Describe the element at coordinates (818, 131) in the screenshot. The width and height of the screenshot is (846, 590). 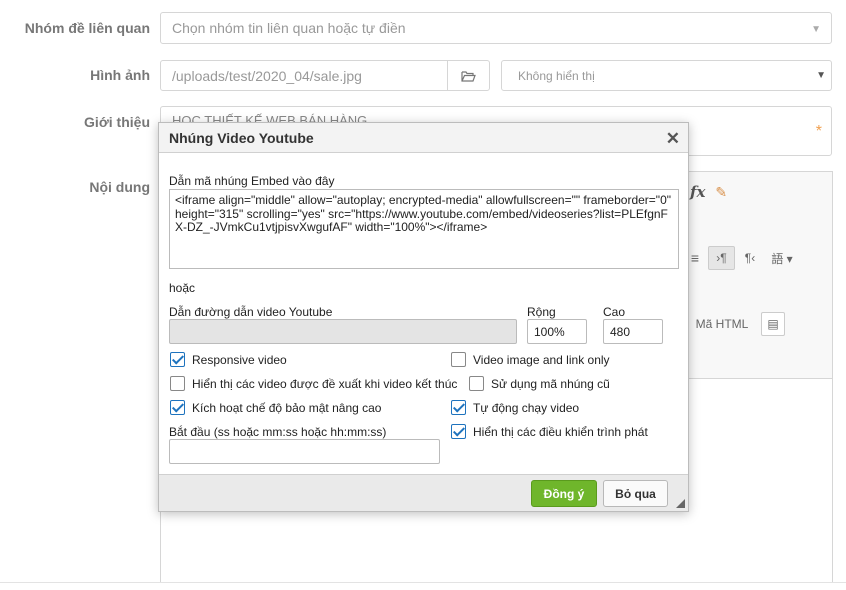
I see `required-mark: *` at that location.